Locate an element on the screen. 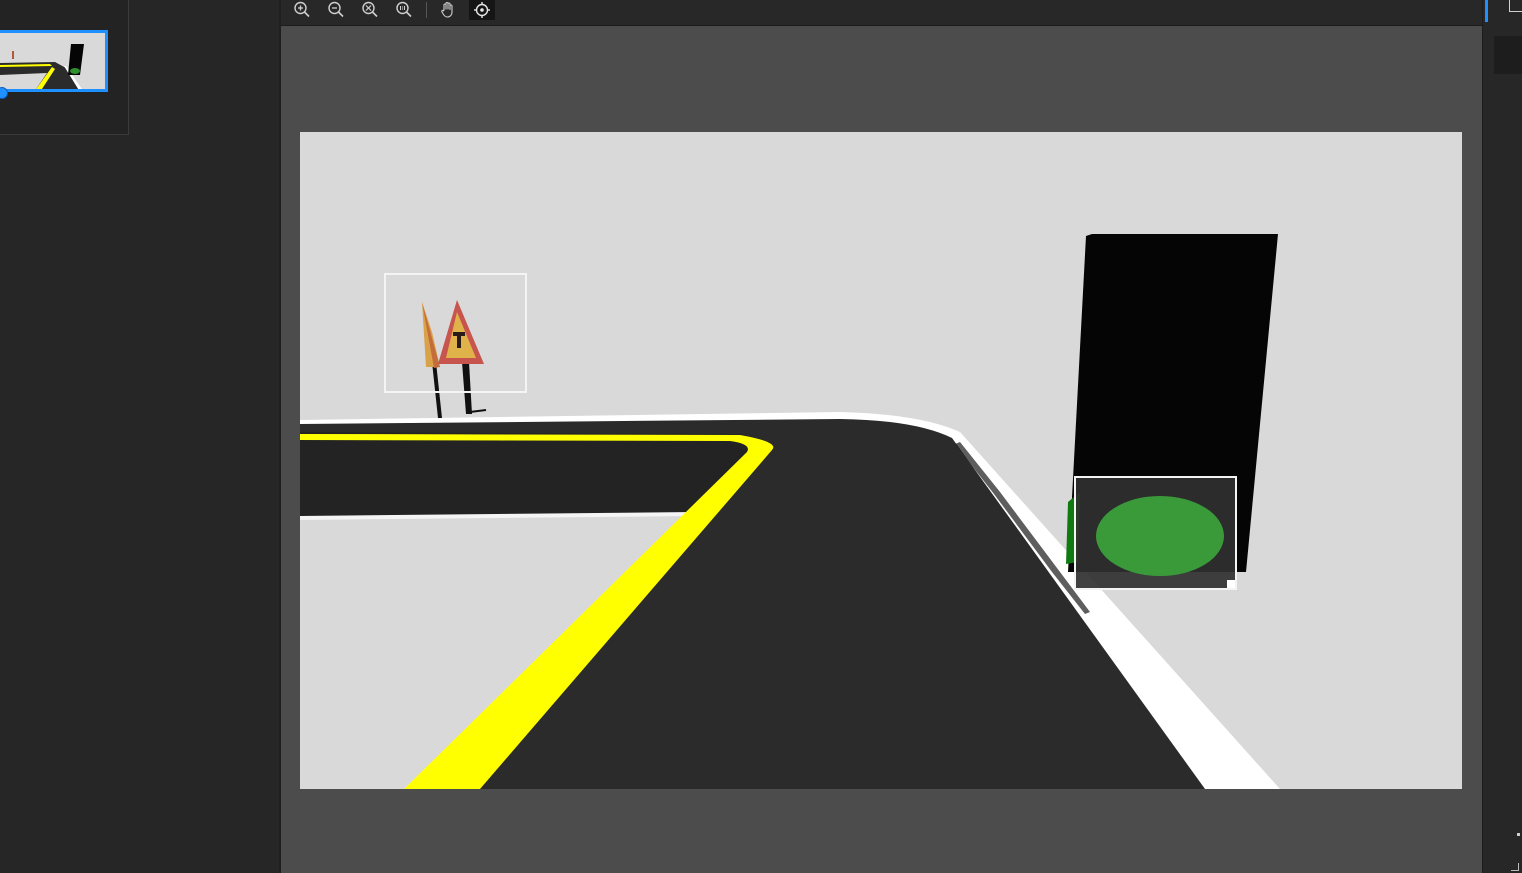 The width and height of the screenshot is (1522, 873). zoom-in-icon is located at coordinates (302, 9).